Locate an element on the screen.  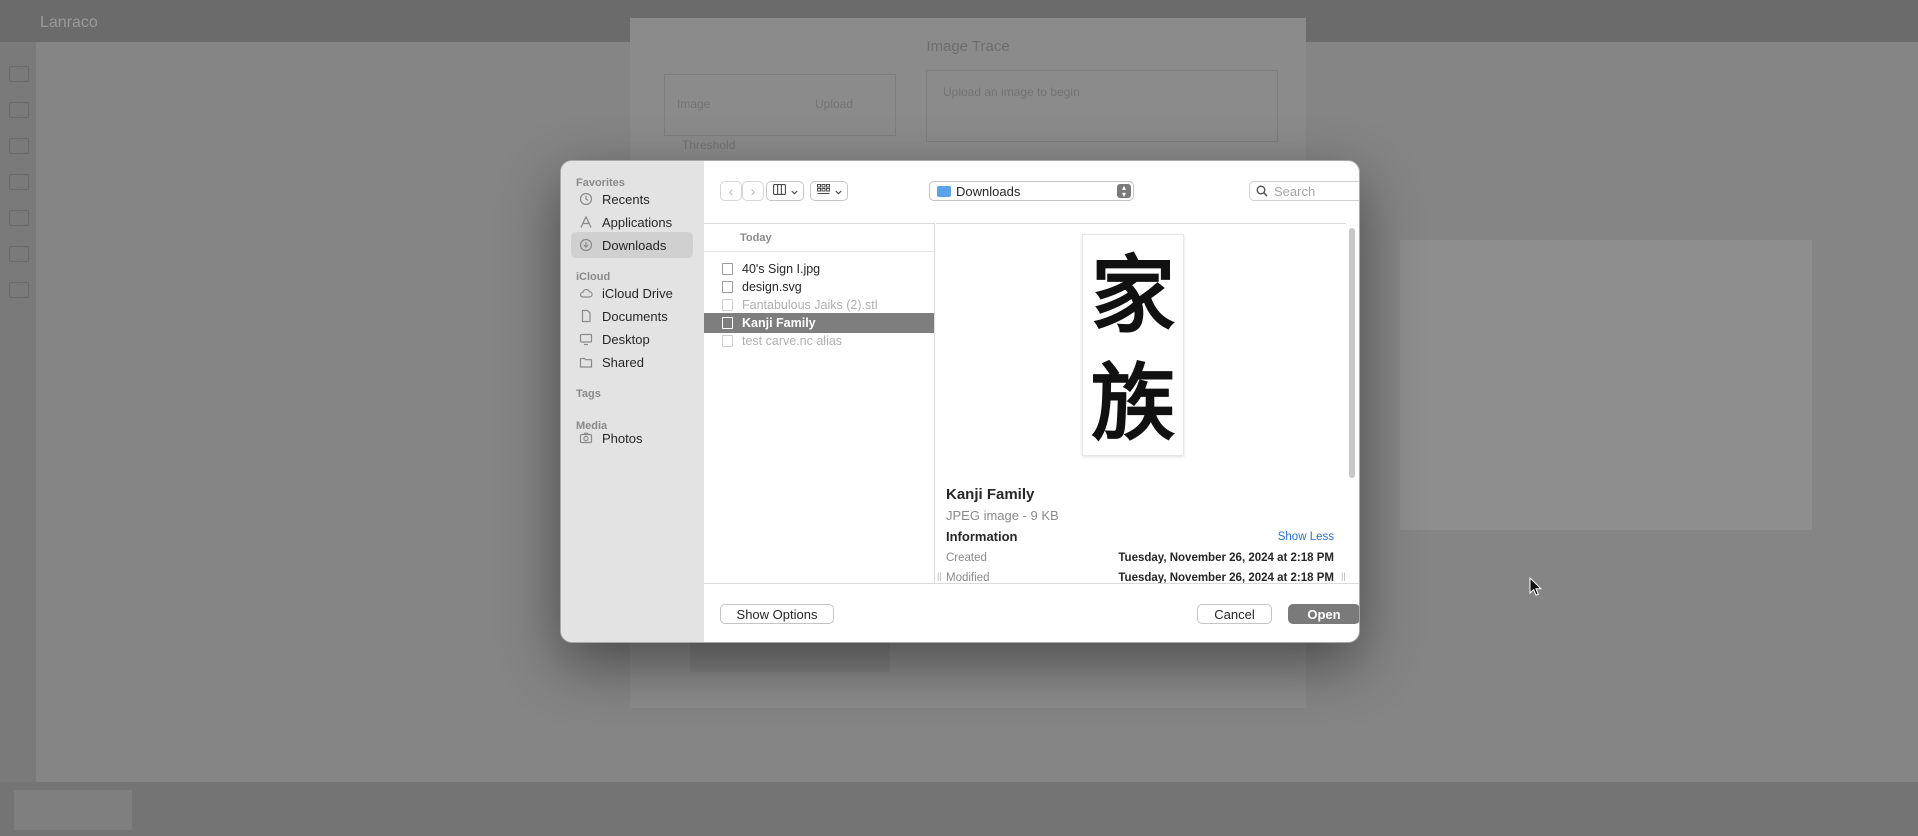
camera-icon is located at coordinates (586, 438).